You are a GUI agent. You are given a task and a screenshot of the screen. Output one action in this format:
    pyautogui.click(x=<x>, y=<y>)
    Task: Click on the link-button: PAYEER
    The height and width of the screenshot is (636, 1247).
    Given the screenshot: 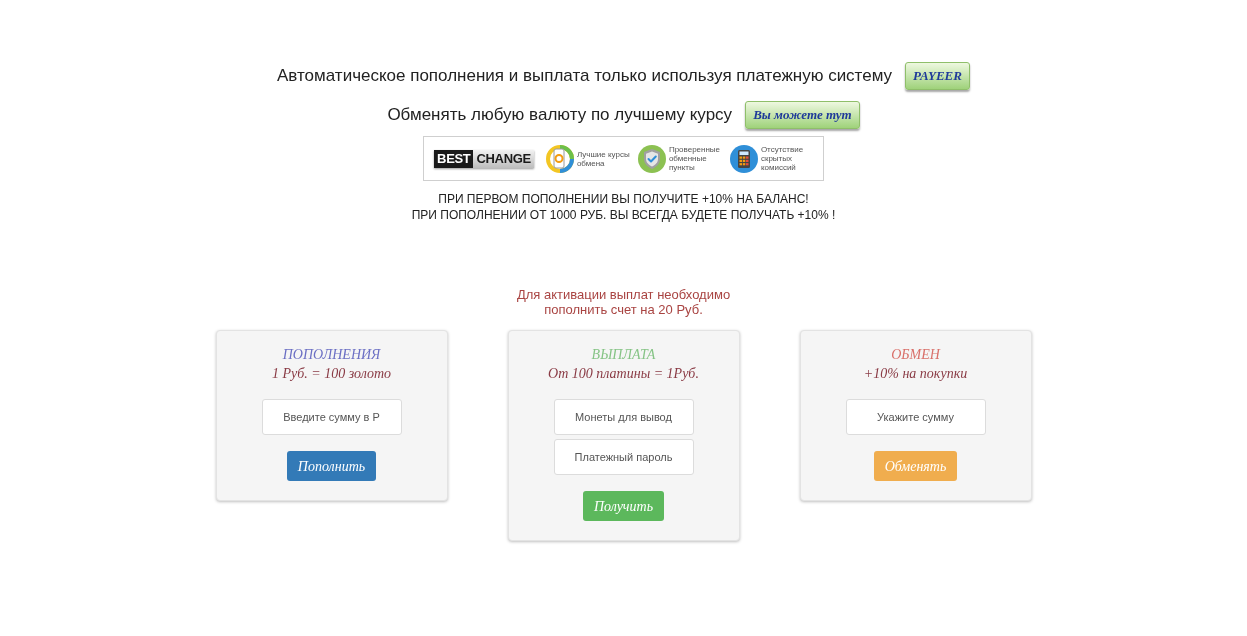 What is the action you would take?
    pyautogui.click(x=937, y=76)
    